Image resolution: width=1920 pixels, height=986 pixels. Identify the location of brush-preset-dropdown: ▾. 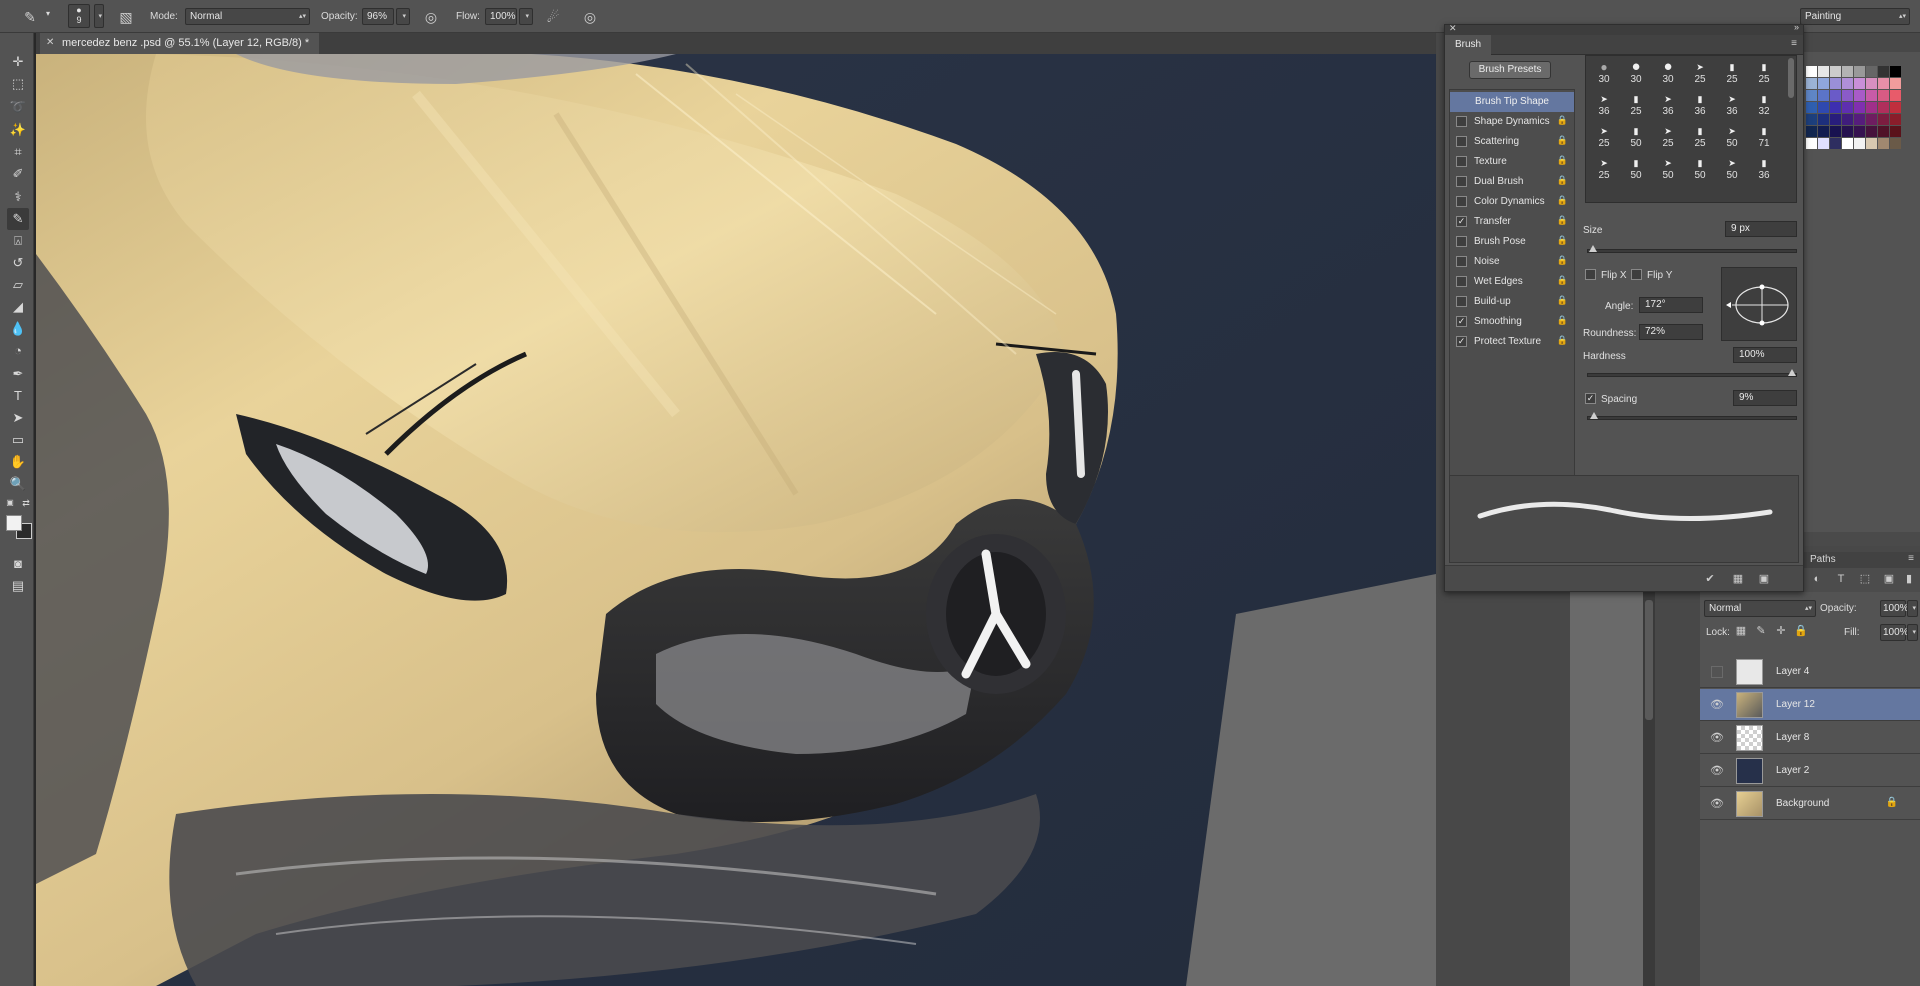
(99, 16).